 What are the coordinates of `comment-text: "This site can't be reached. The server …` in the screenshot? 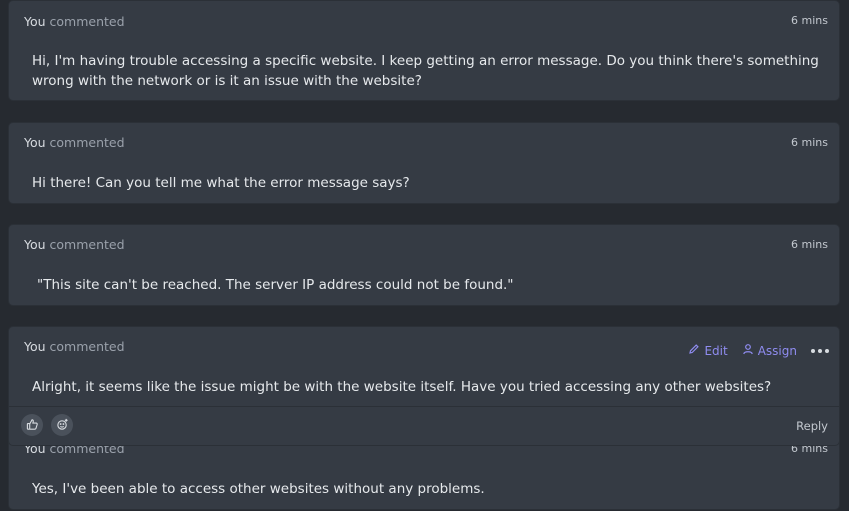 It's located at (275, 285).